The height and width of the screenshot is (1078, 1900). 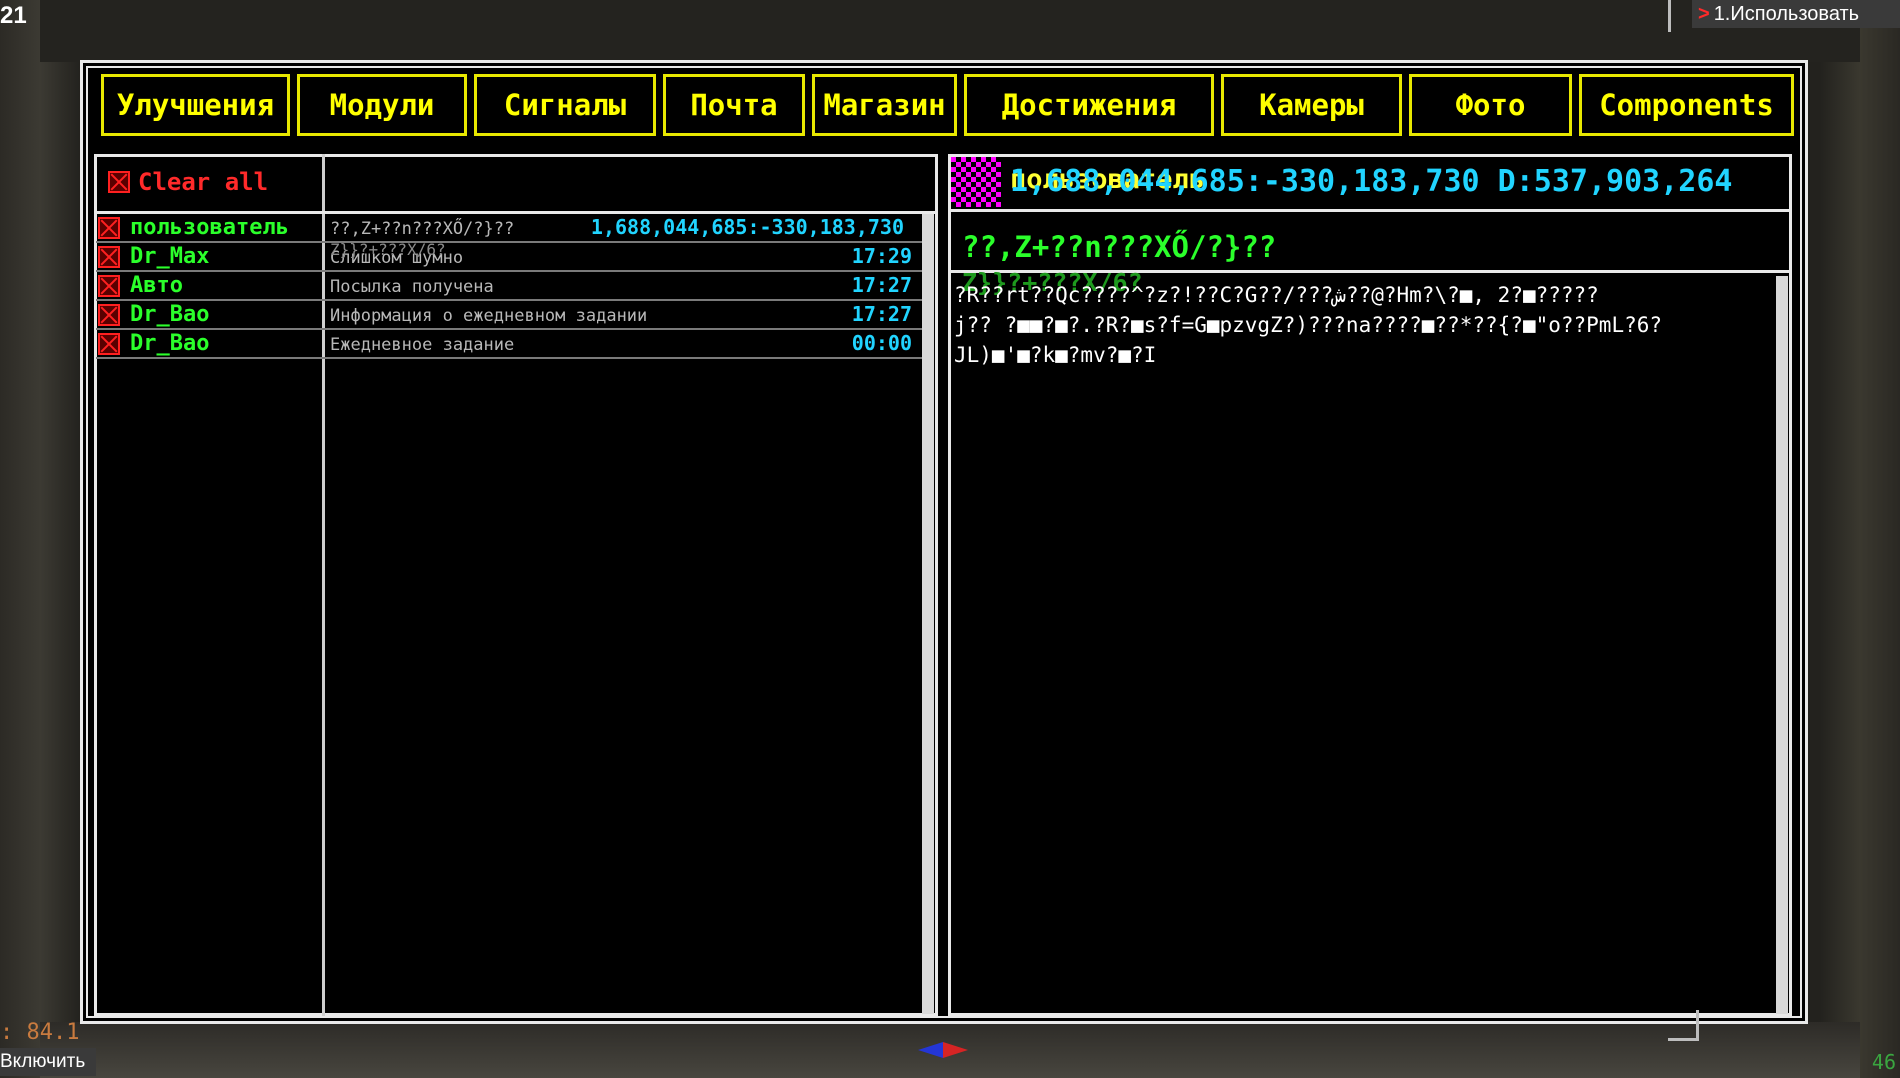 What do you see at coordinates (203, 182) in the screenshot?
I see `clear-all-label: Clear all` at bounding box center [203, 182].